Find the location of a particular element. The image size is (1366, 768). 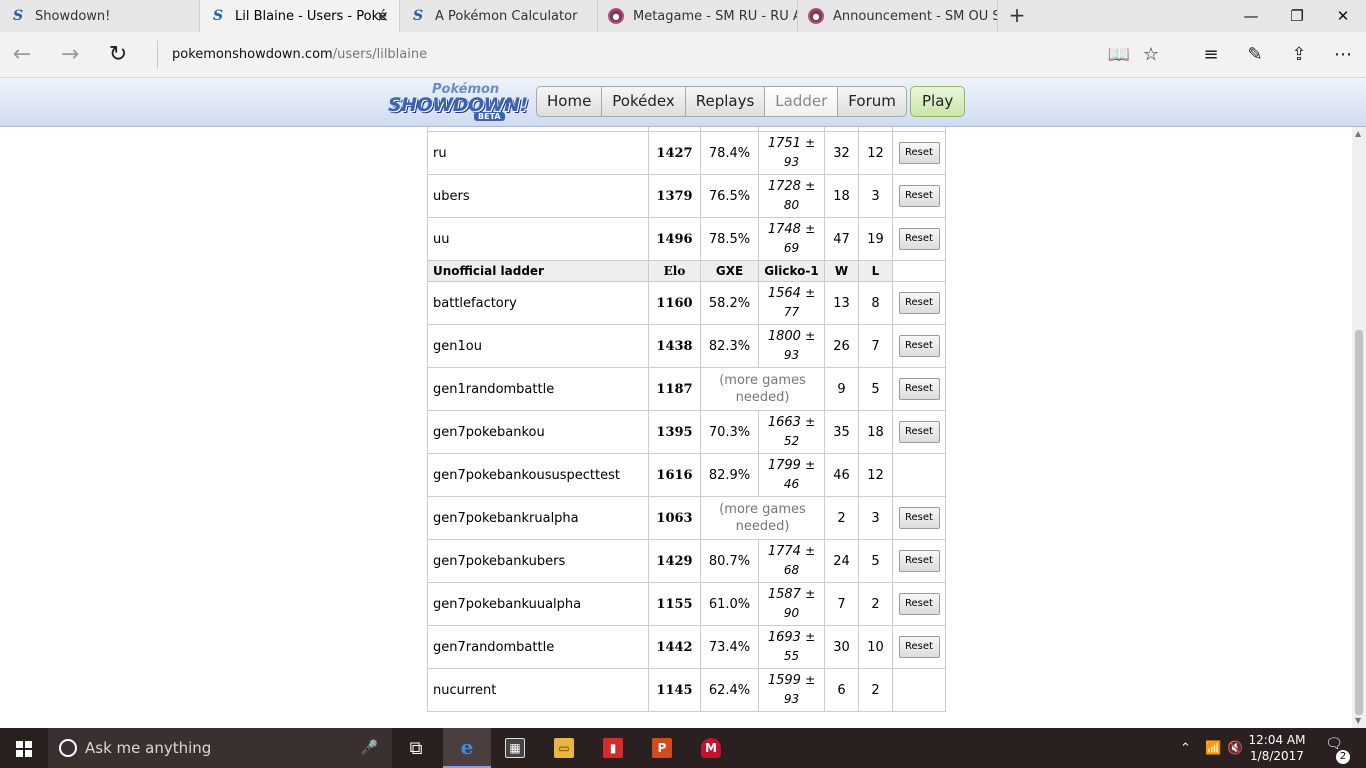

format-name: gen7pokebankou is located at coordinates (538, 432).